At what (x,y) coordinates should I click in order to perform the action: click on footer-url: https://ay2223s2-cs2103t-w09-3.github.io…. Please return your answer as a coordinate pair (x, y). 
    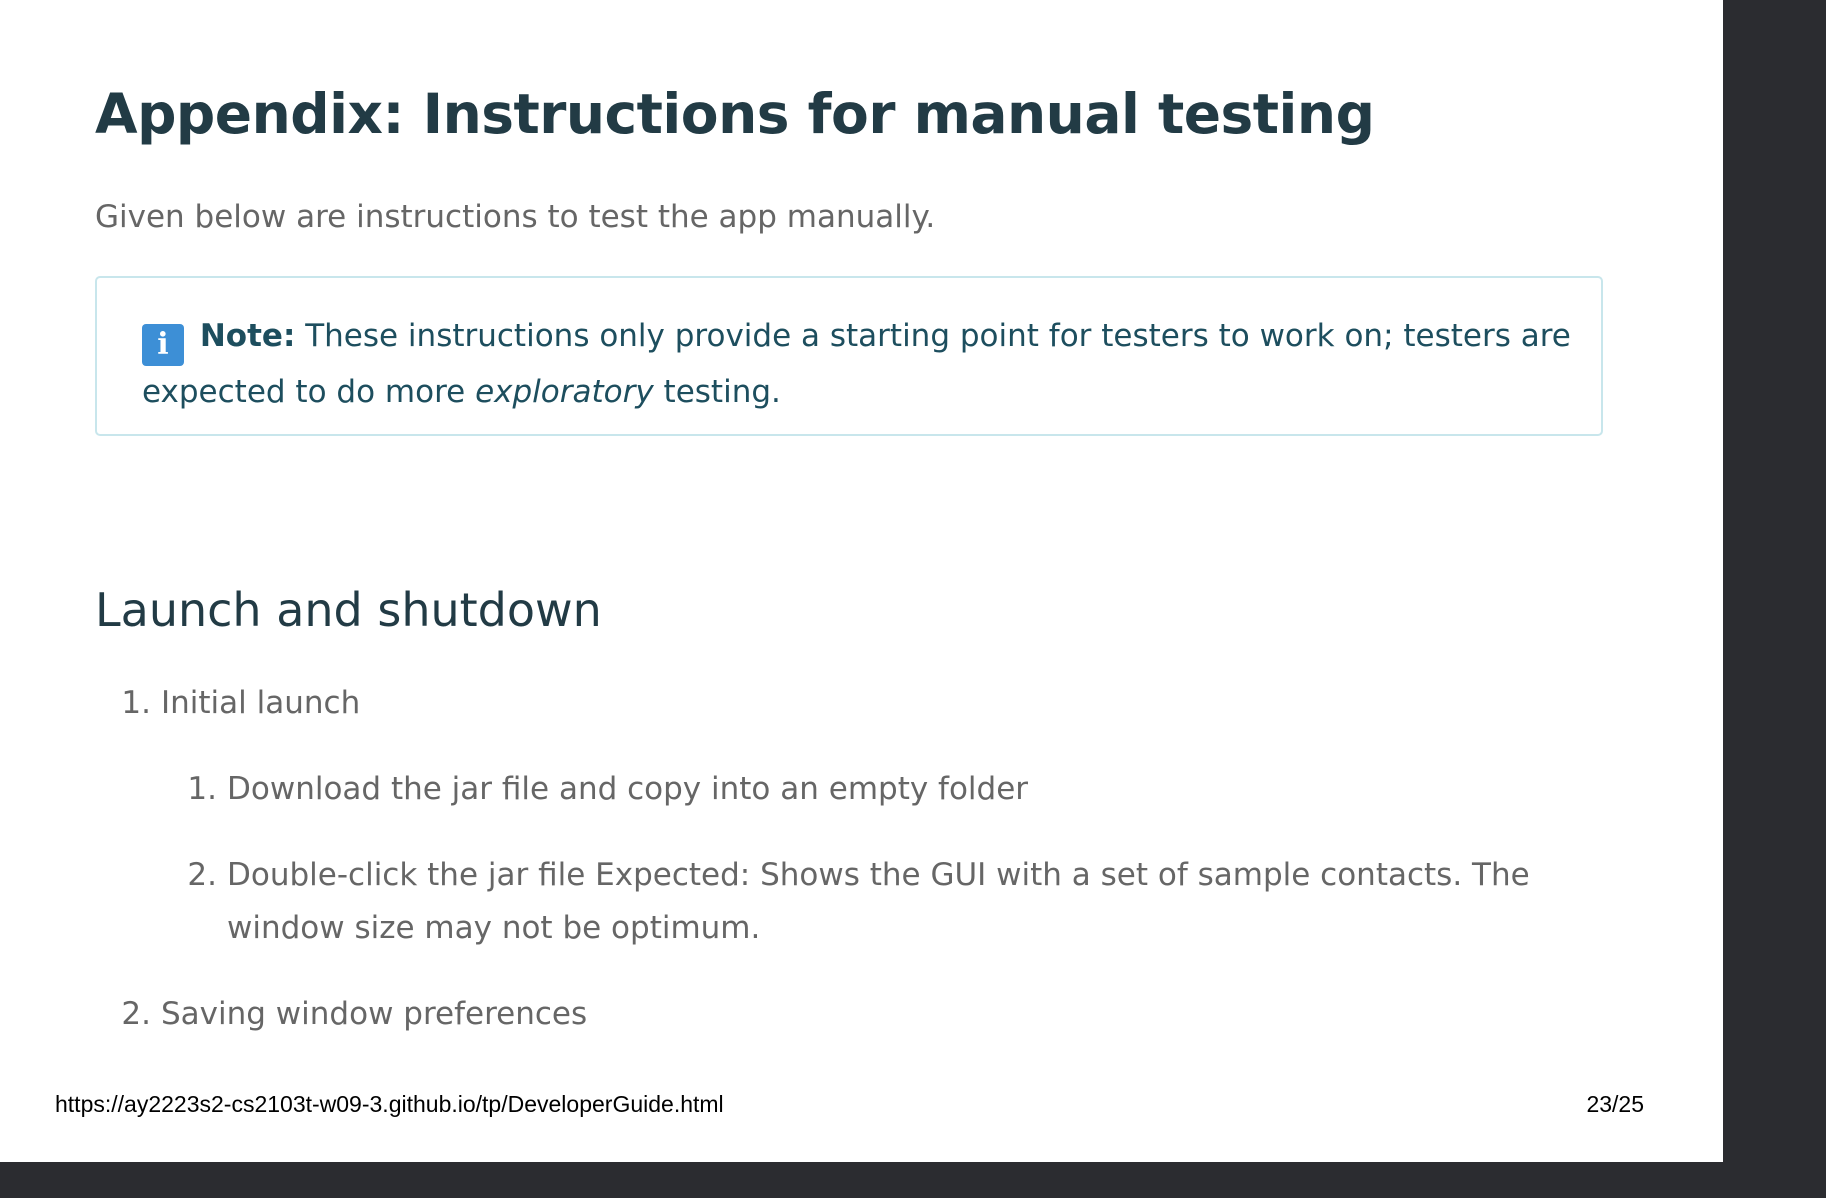
    Looking at the image, I should click on (389, 1104).